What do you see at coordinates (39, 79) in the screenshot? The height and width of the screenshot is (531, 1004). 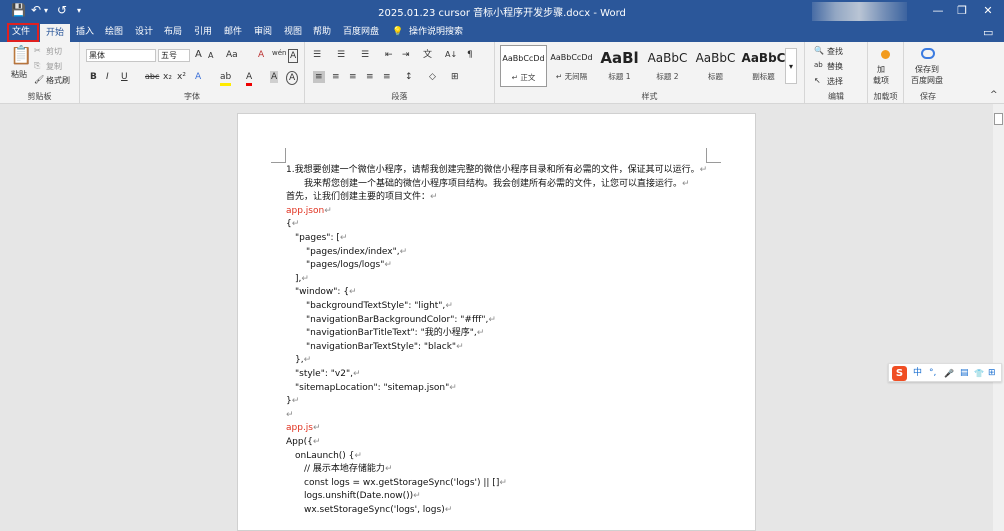 I see `format-painter-icon: 🖌` at bounding box center [39, 79].